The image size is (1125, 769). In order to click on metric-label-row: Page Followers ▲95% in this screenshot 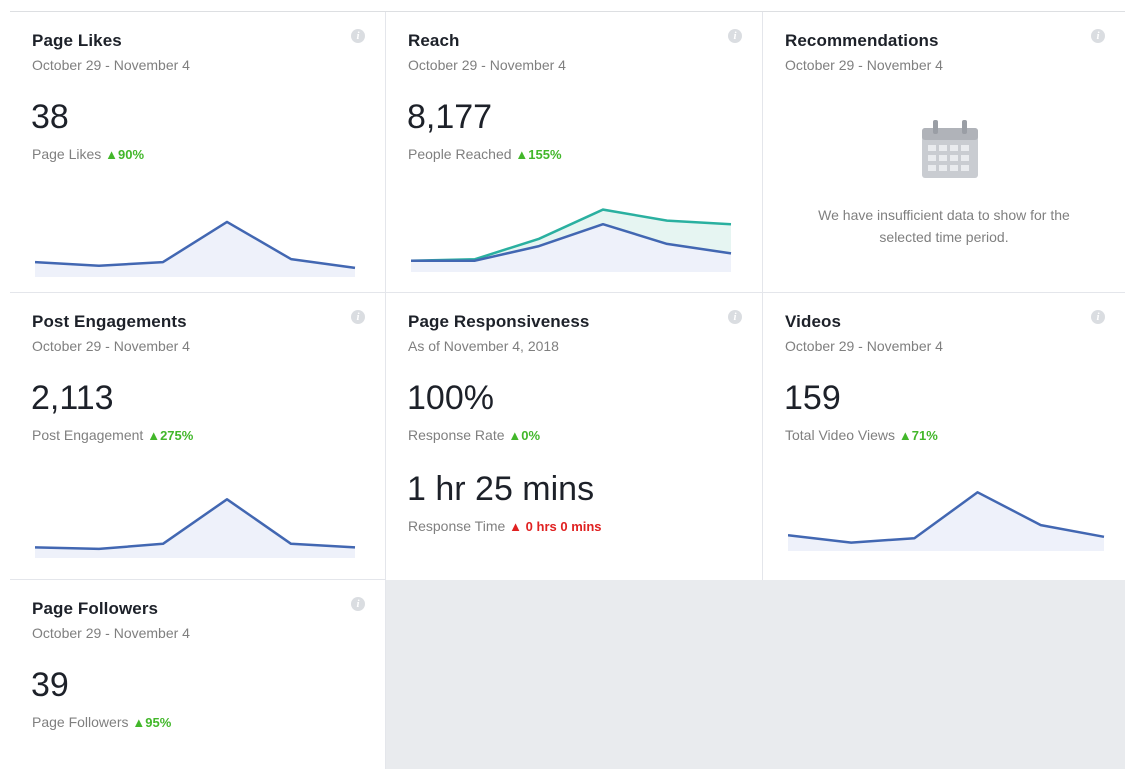, I will do `click(101, 722)`.